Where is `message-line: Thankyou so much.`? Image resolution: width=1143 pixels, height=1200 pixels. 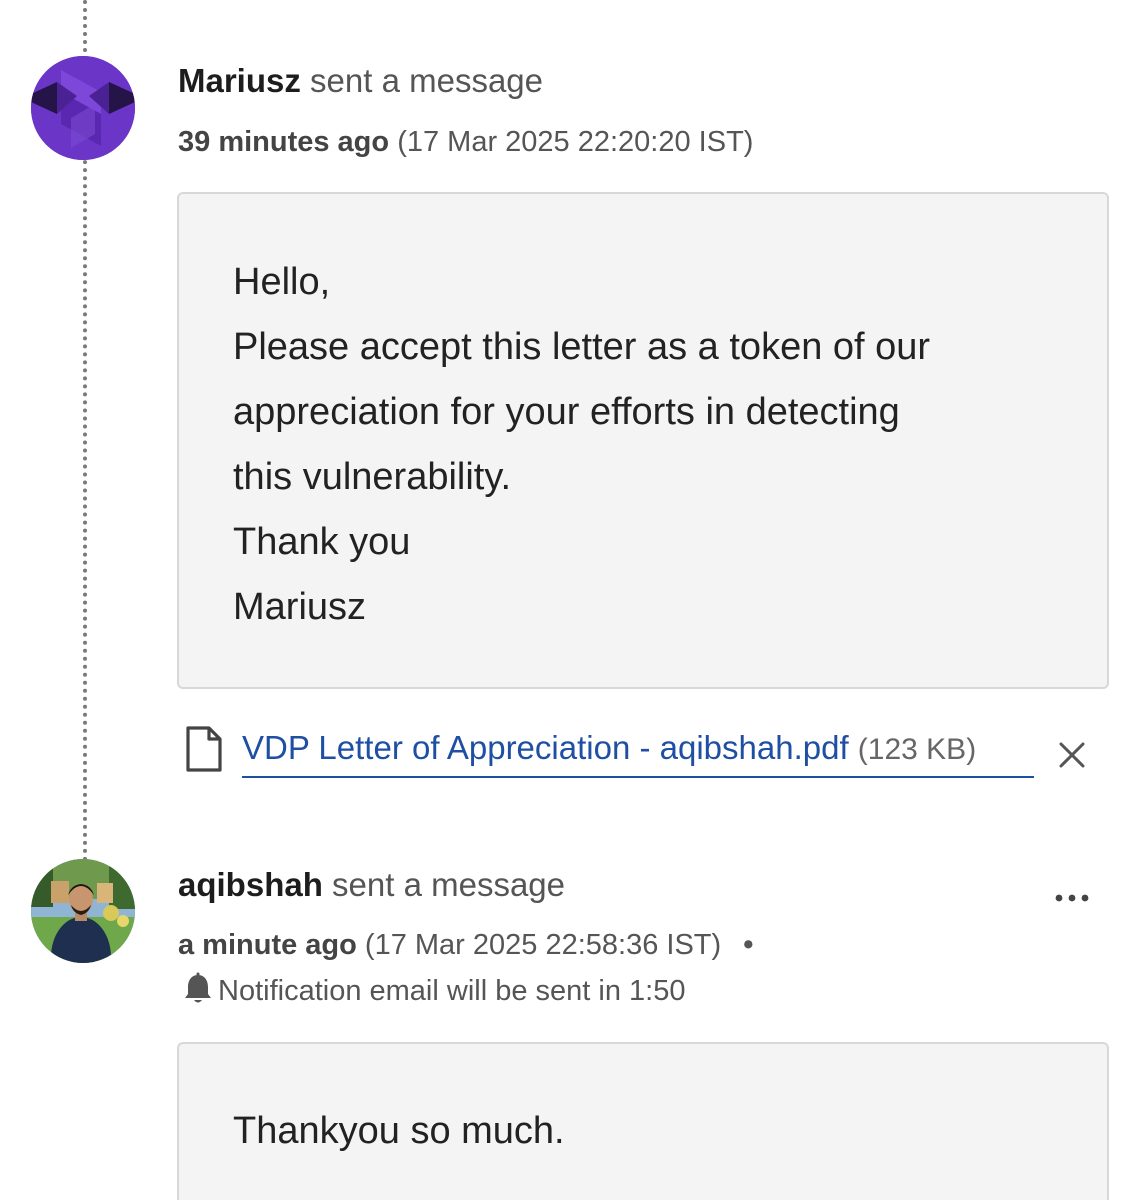
message-line: Thankyou so much. is located at coordinates (399, 1131).